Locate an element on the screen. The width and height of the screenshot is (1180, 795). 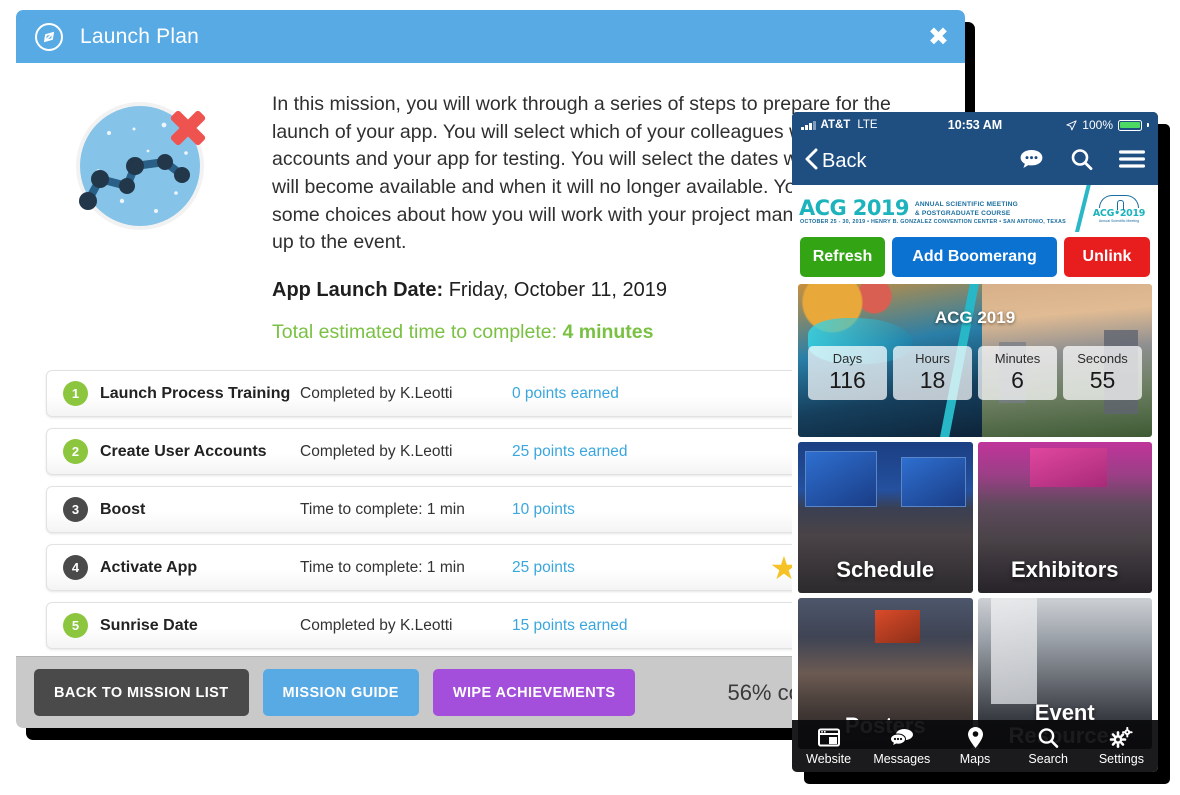
tab-item-search: Search is located at coordinates (1048, 746).